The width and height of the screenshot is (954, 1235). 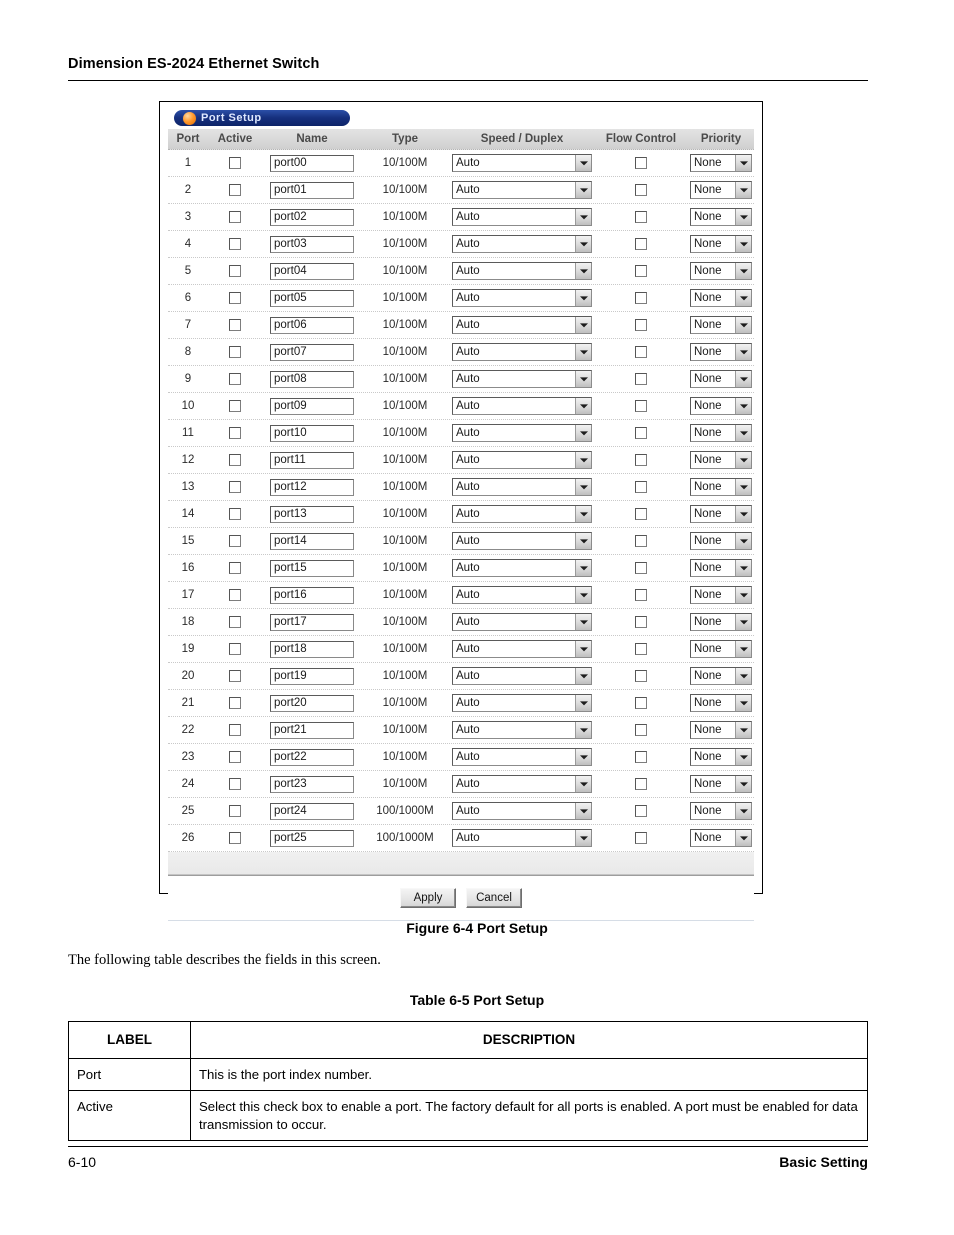 What do you see at coordinates (312, 703) in the screenshot?
I see `port-name-input: port20` at bounding box center [312, 703].